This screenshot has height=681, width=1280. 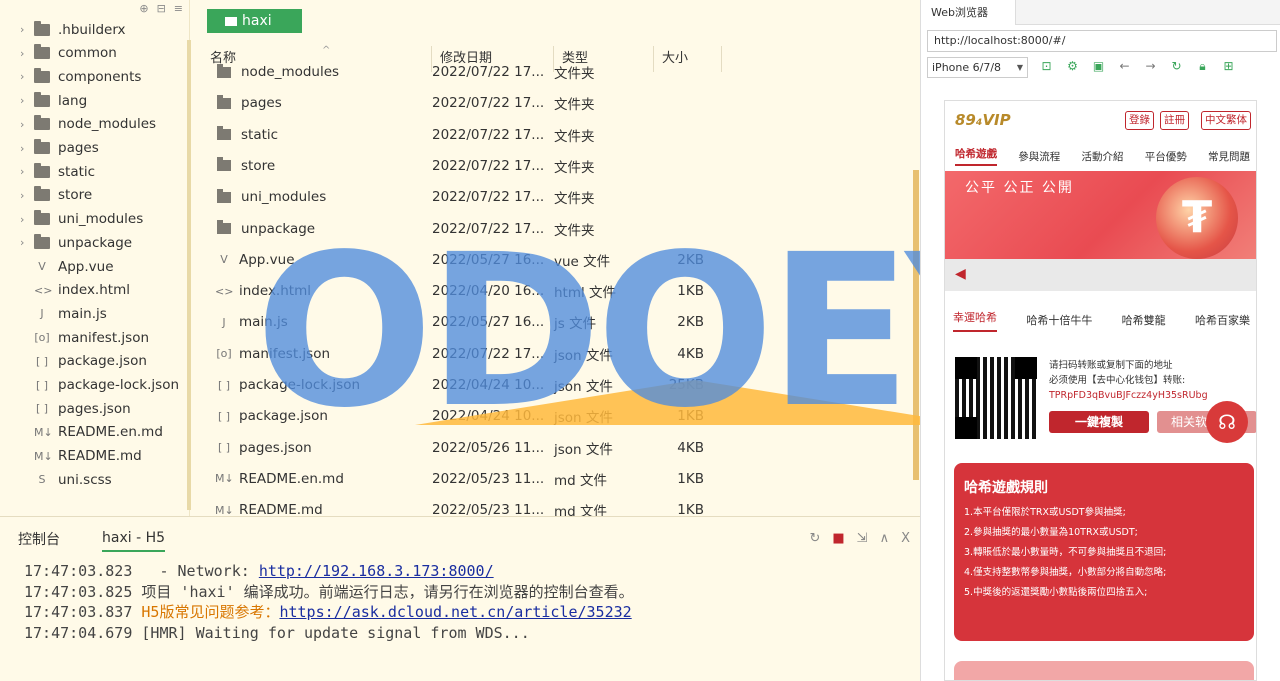 What do you see at coordinates (95, 100) in the screenshot?
I see `tree-folder: › lang` at bounding box center [95, 100].